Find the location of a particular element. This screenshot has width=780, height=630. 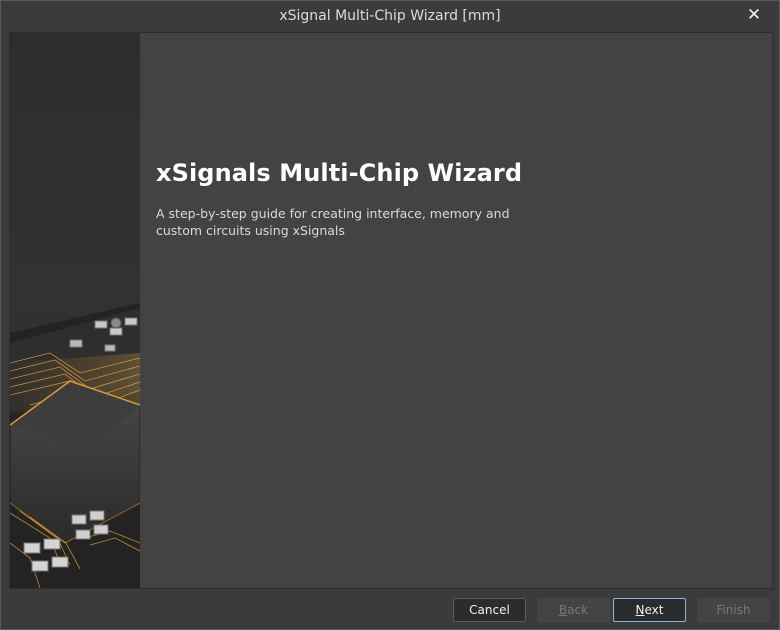

button-bar: Cancel Back Next Finish is located at coordinates (390, 609).